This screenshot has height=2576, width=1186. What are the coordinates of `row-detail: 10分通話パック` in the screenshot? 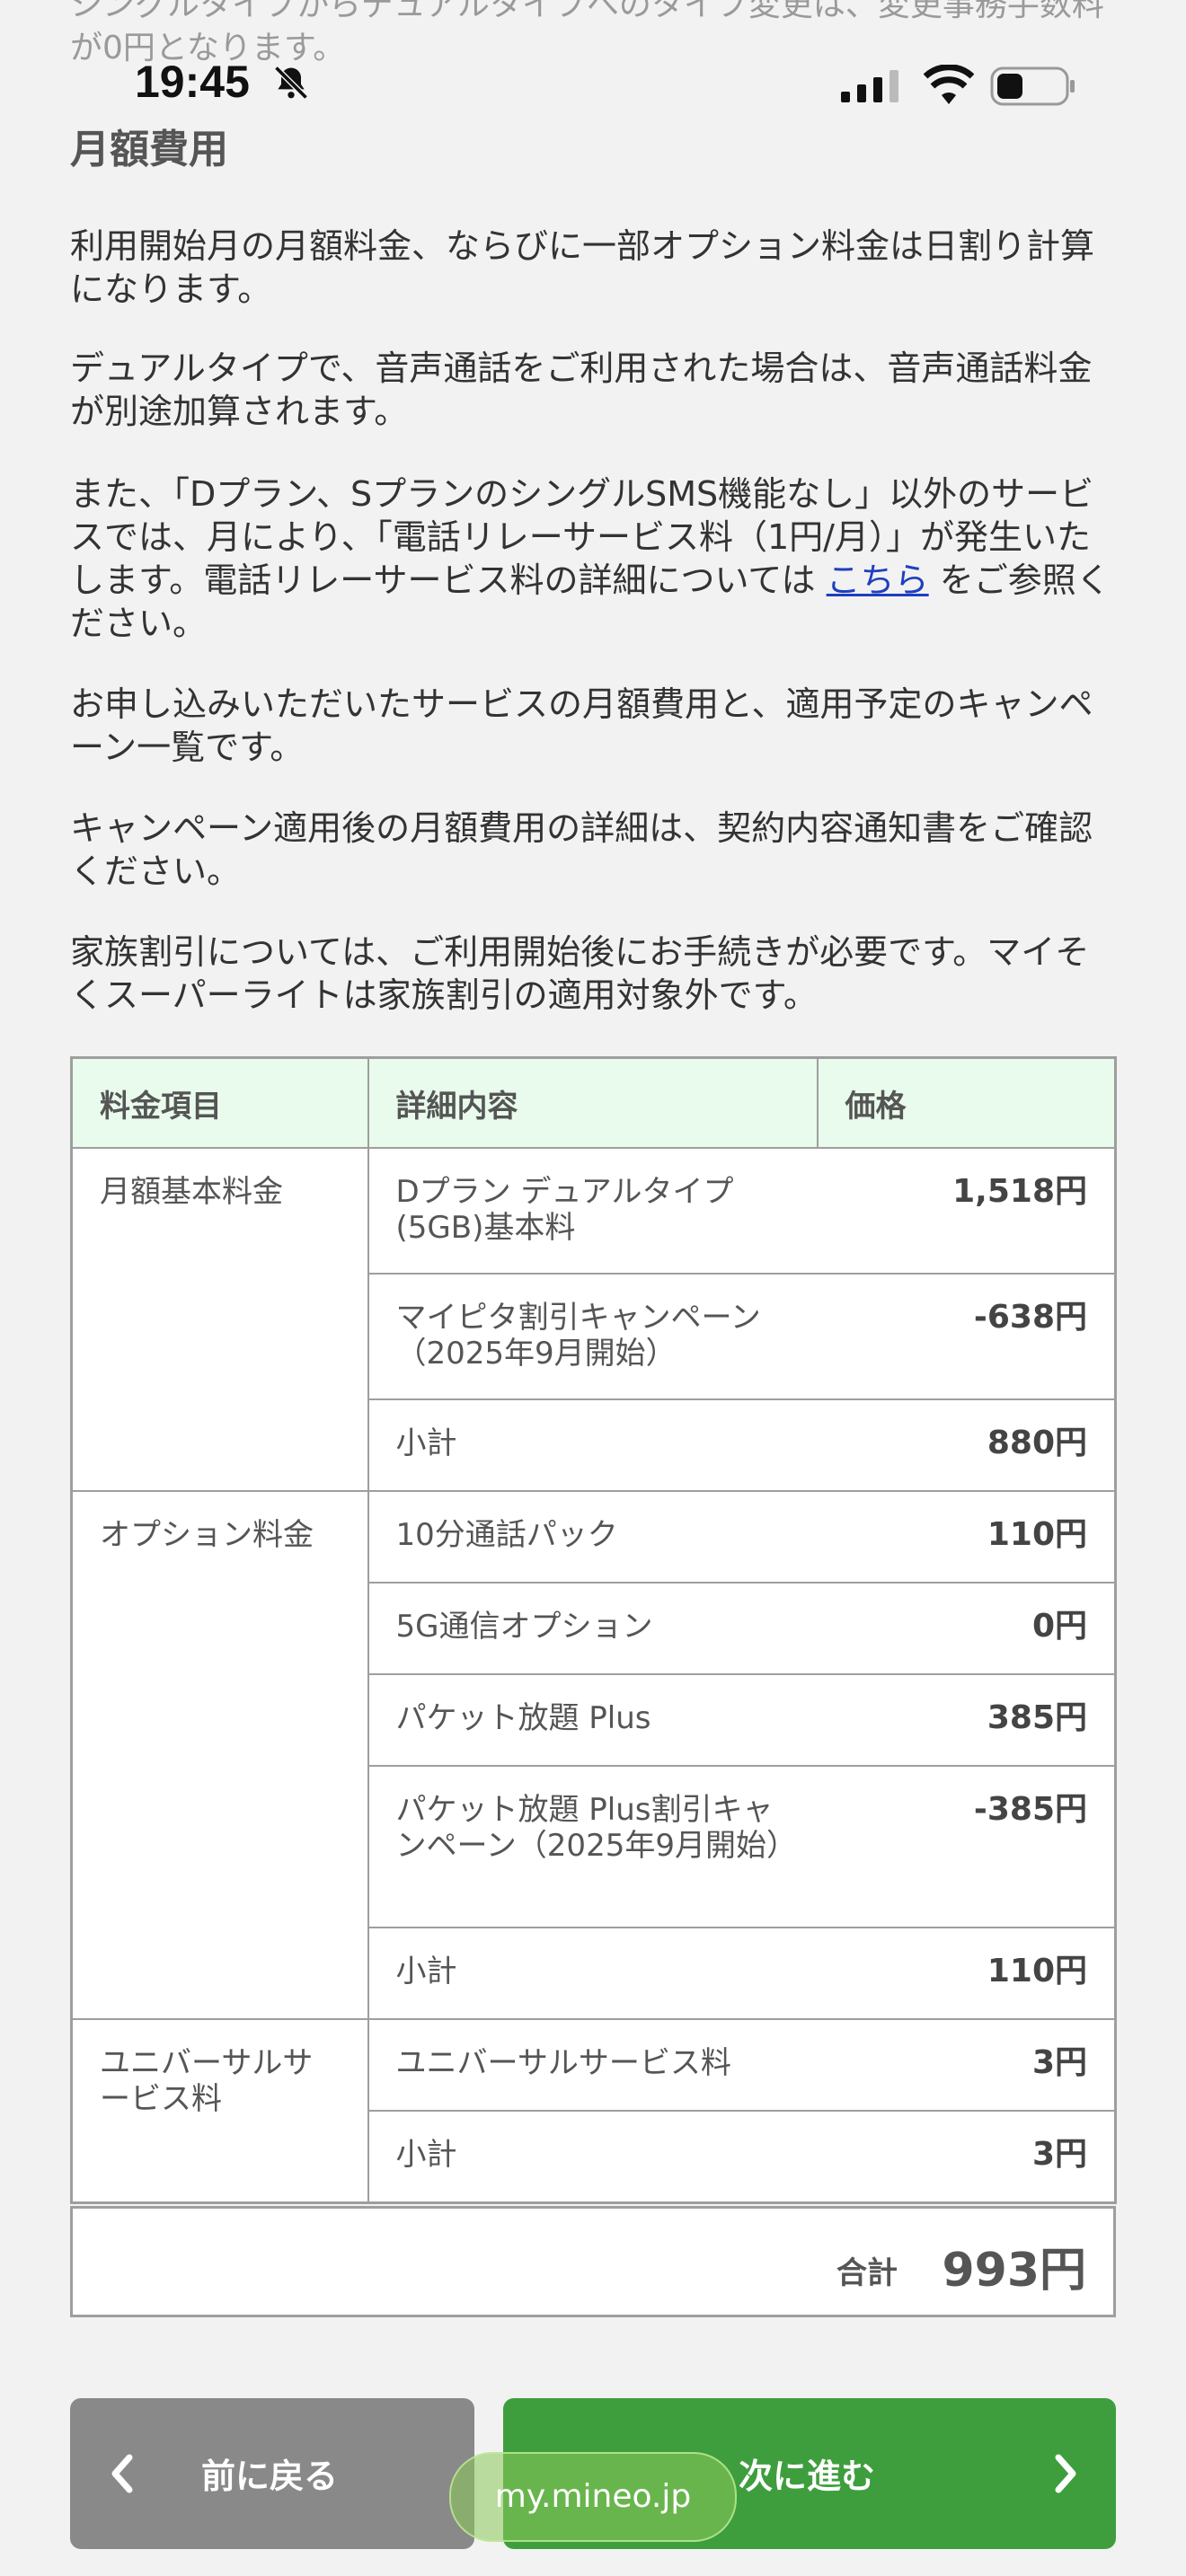 It's located at (592, 1537).